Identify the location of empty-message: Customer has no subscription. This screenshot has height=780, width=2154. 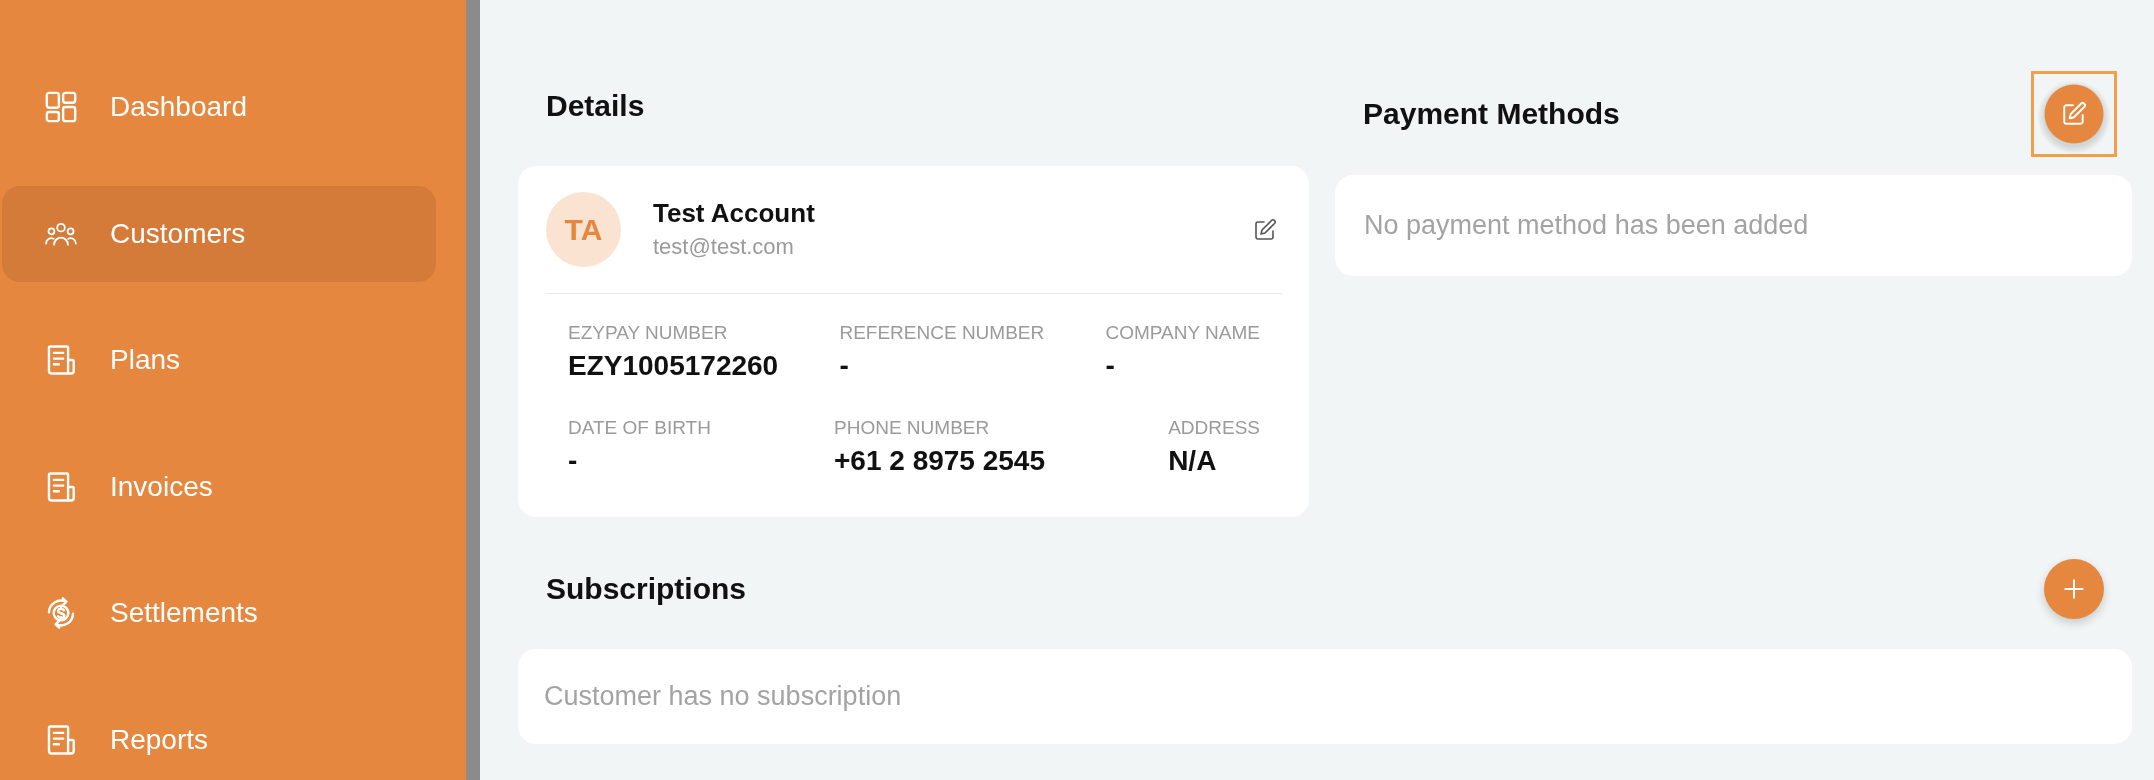
(723, 696).